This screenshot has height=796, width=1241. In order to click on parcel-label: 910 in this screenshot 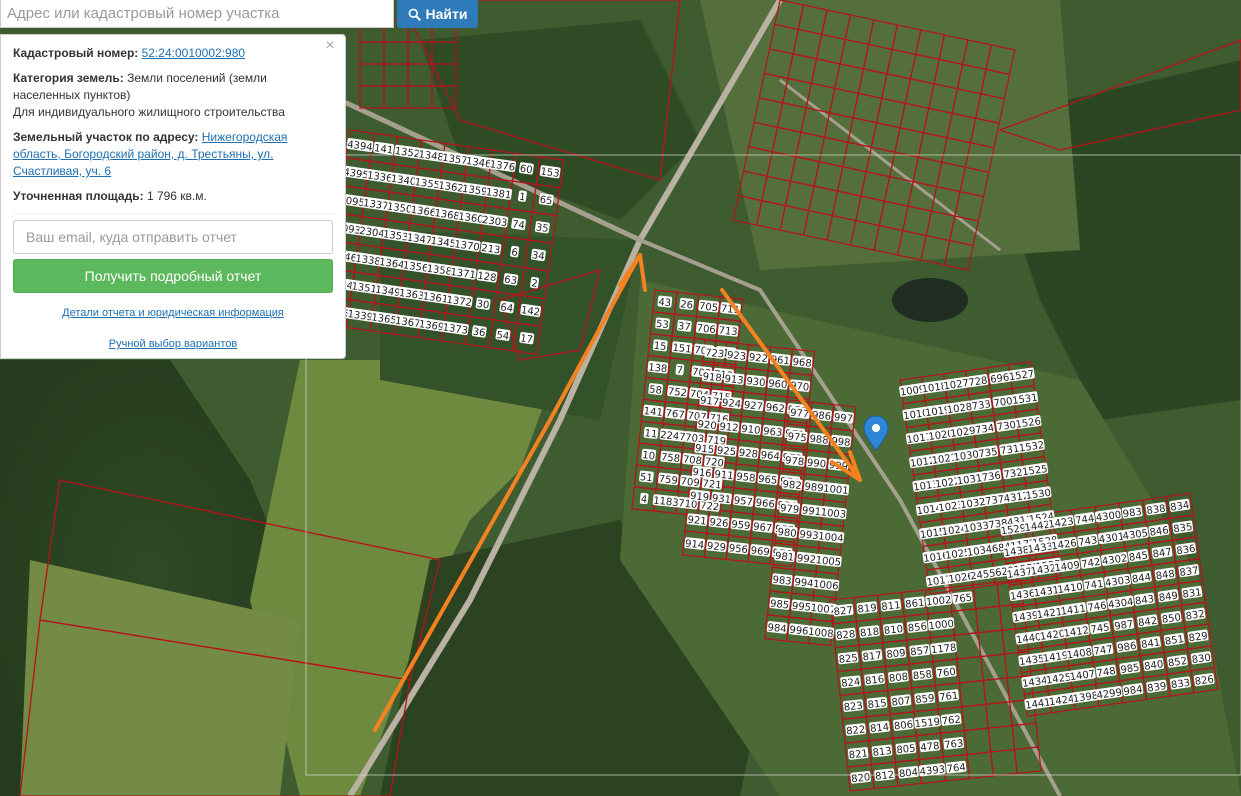, I will do `click(751, 430)`.